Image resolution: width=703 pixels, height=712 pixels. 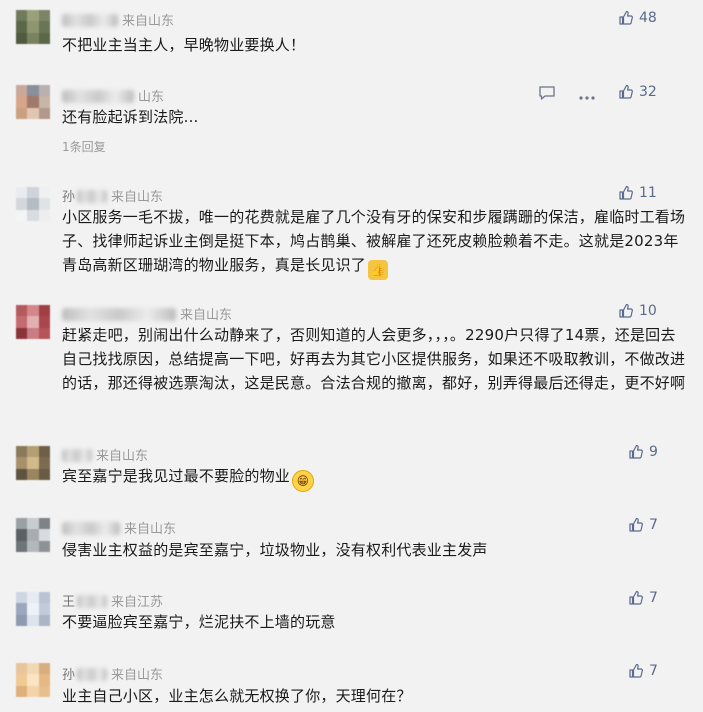 What do you see at coordinates (374, 478) in the screenshot?
I see `comment-text: 宾至嘉宁是我见过最不要脸的物业 😁` at bounding box center [374, 478].